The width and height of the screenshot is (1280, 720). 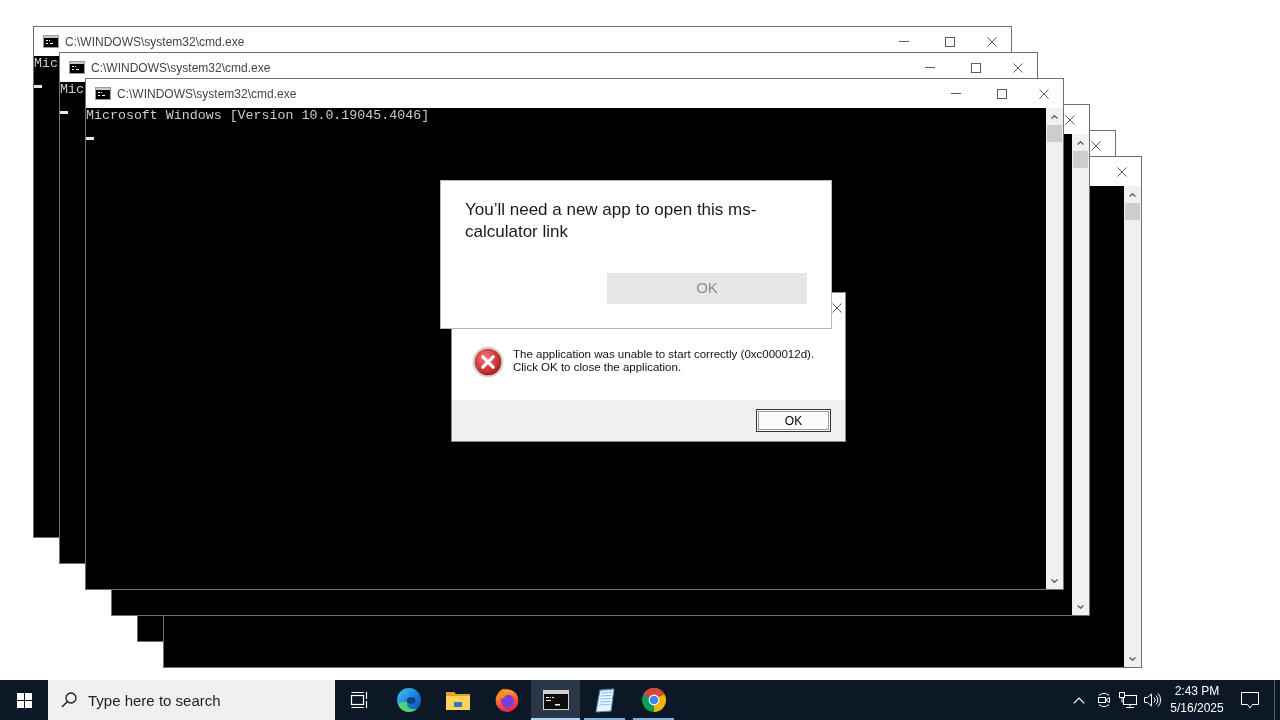 What do you see at coordinates (597, 367) in the screenshot?
I see `error-message: Click OK to close the application.` at bounding box center [597, 367].